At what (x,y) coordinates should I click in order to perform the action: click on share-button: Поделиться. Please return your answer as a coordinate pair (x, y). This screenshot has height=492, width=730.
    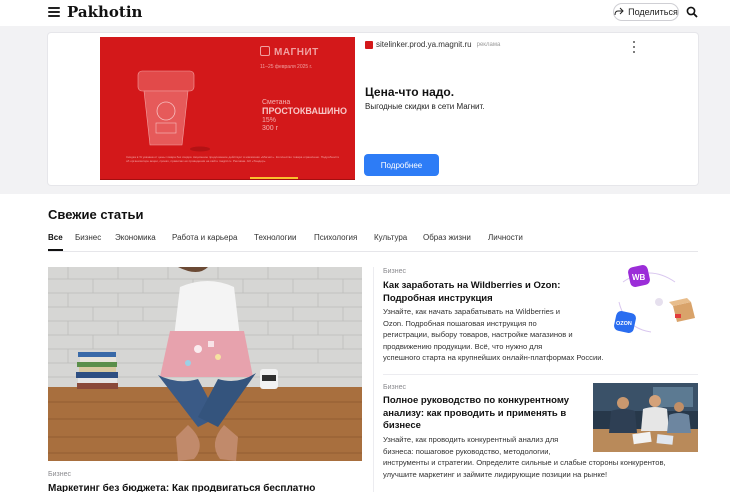
    Looking at the image, I should click on (646, 12).